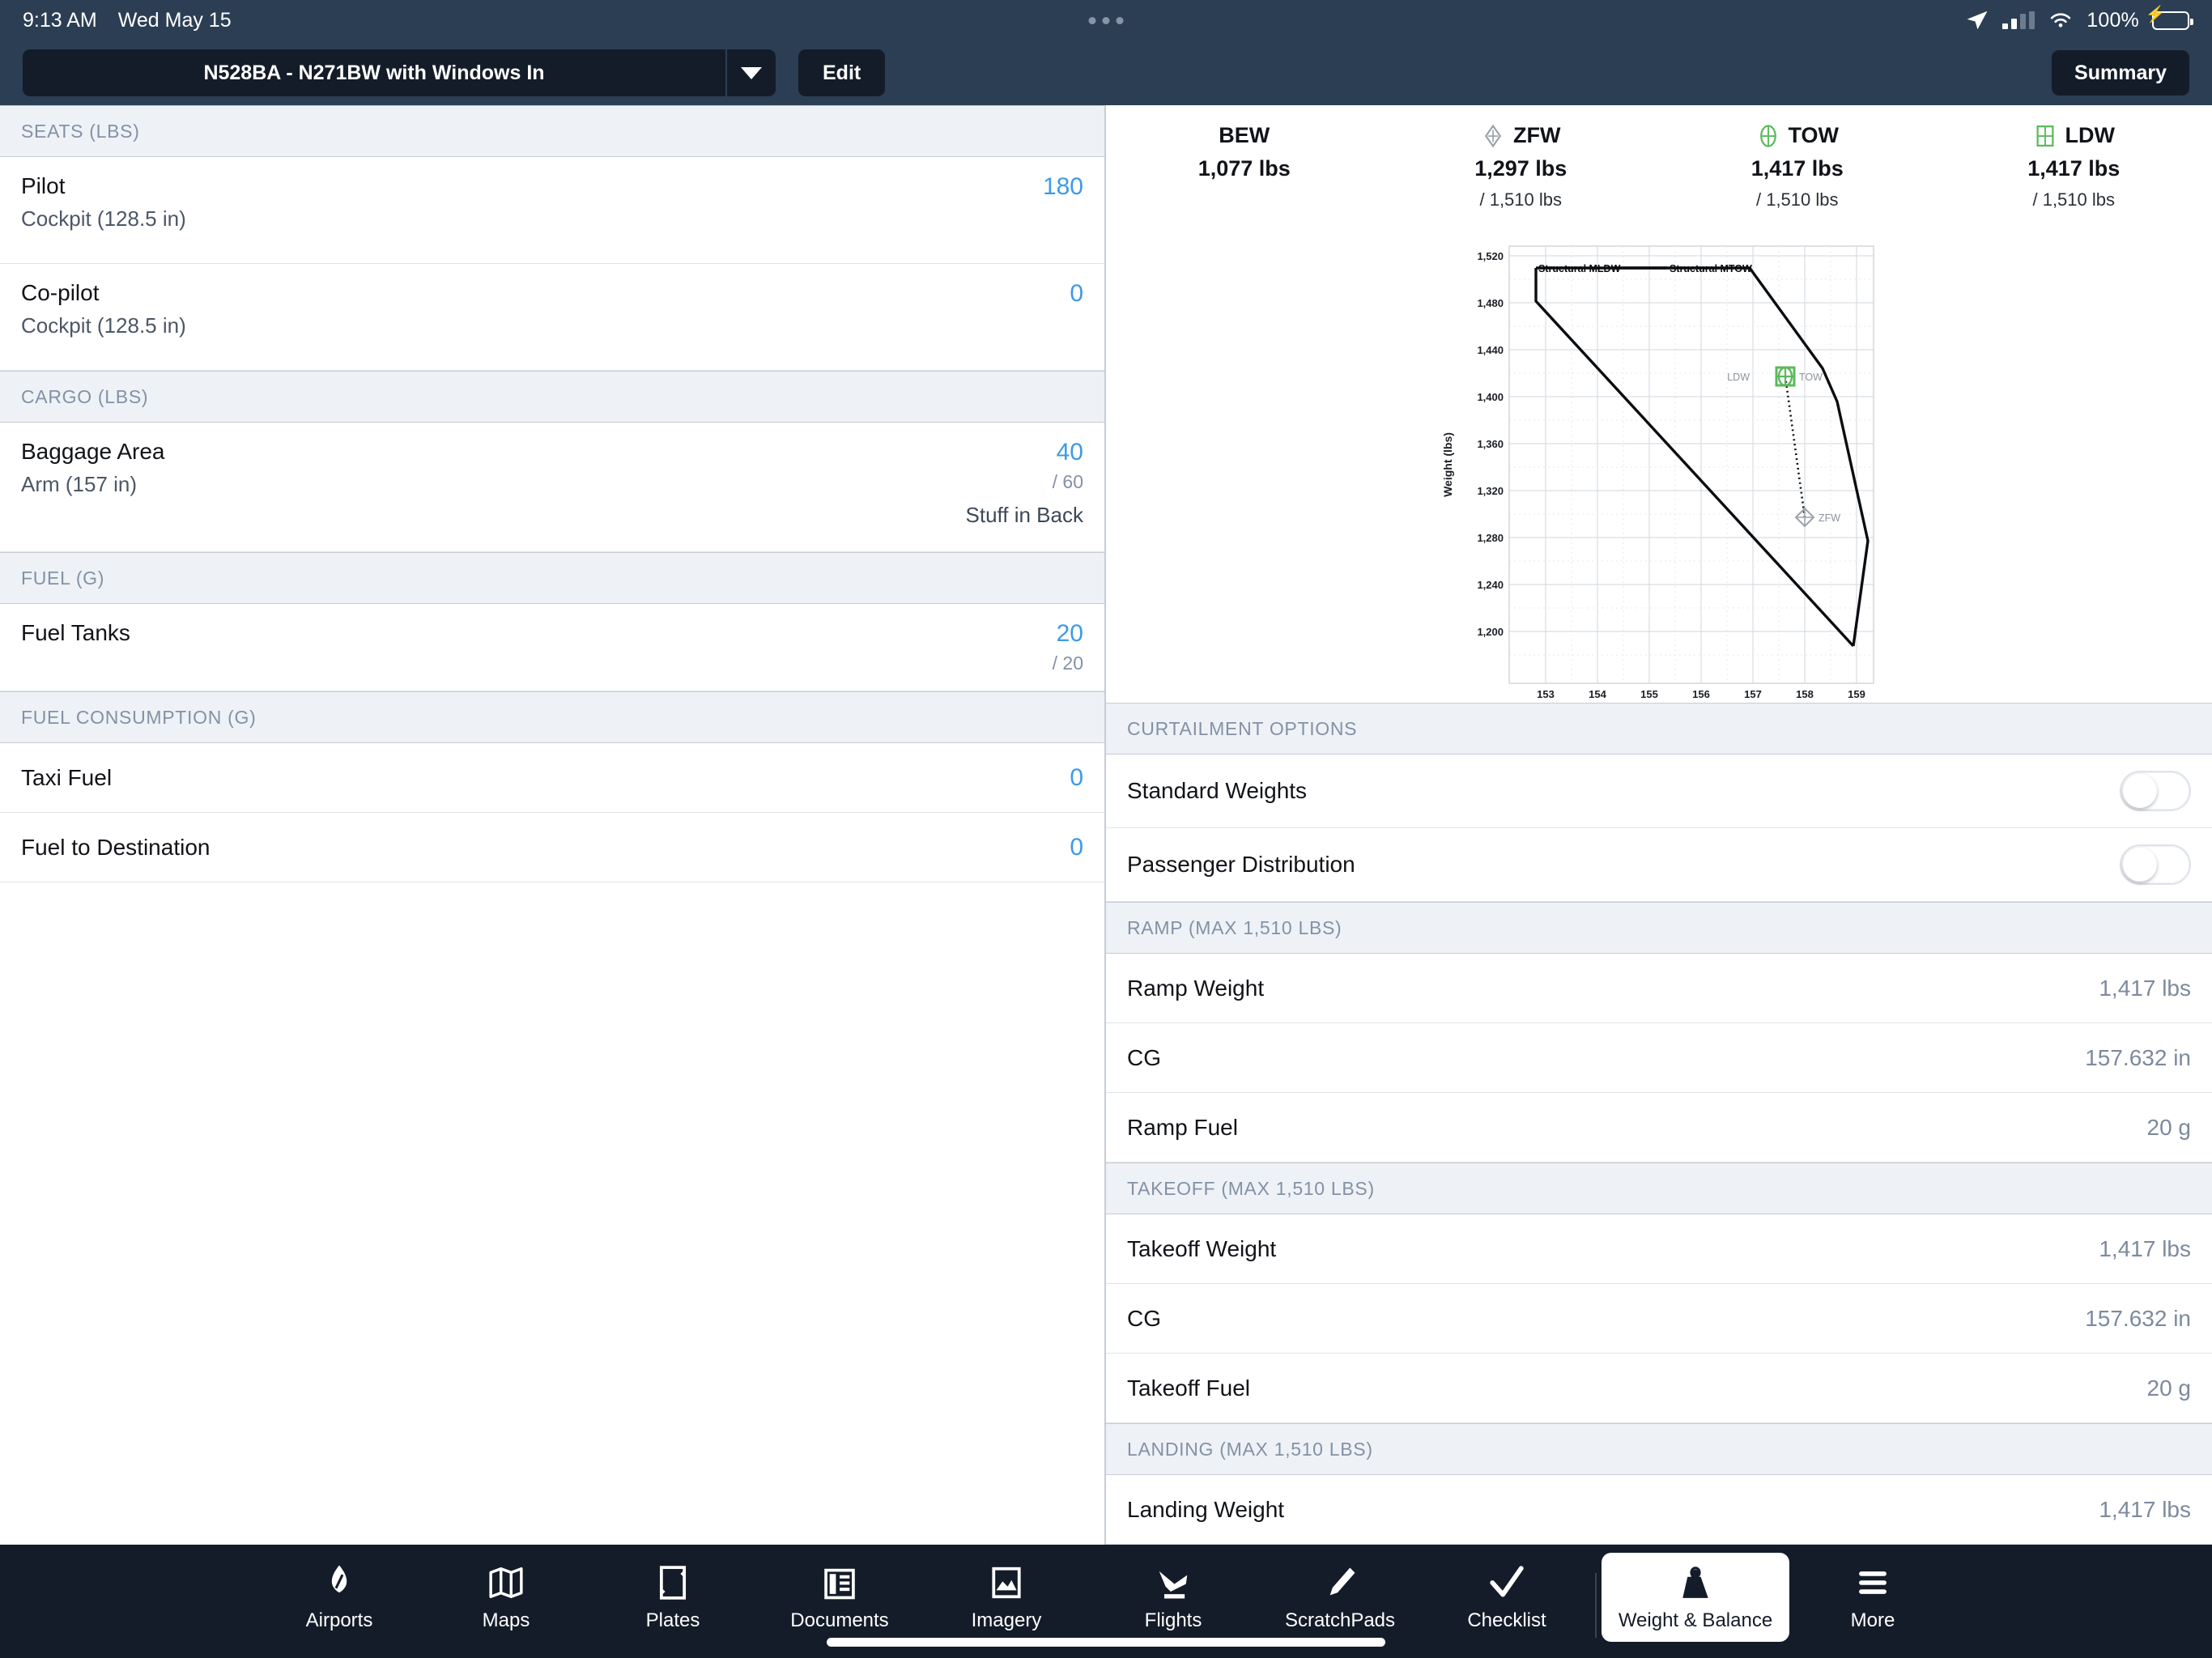 This screenshot has width=2212, height=1658. Describe the element at coordinates (104, 202) in the screenshot. I see `row-labels: Pilot Cockpit (128.5 in)` at that location.